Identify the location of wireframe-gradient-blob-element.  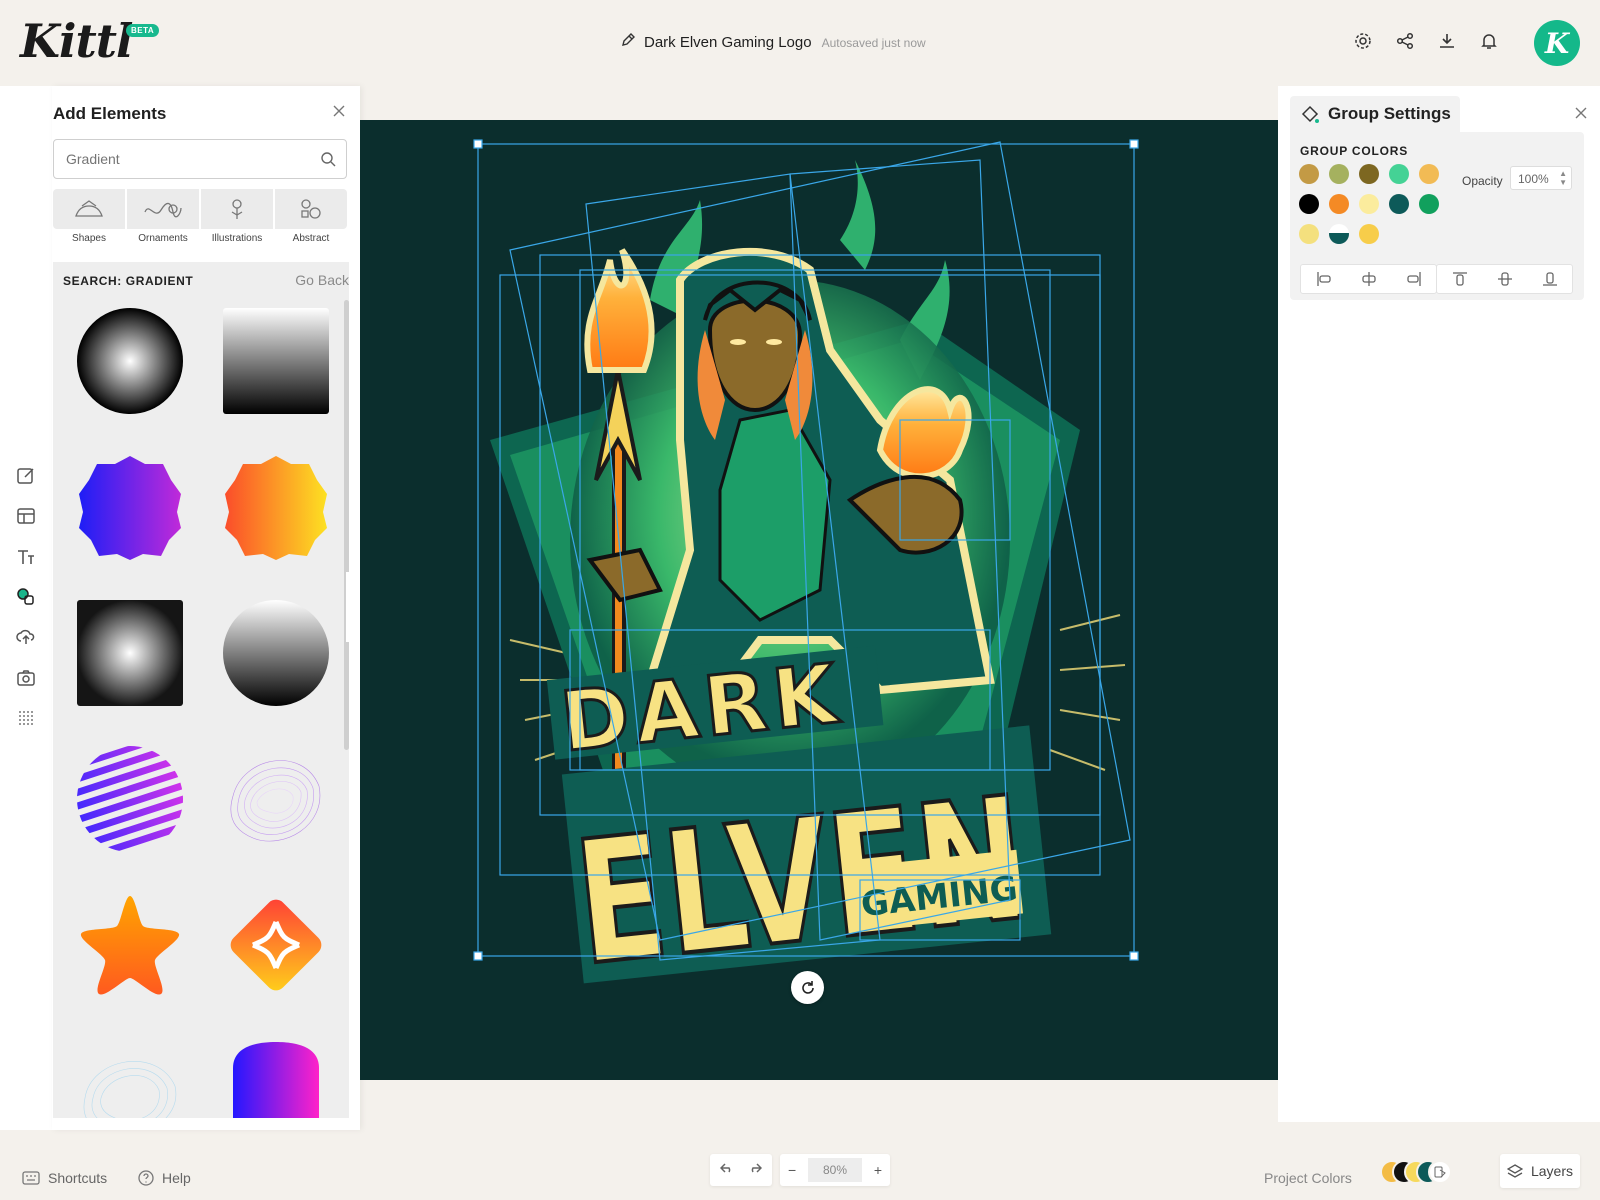
(276, 799).